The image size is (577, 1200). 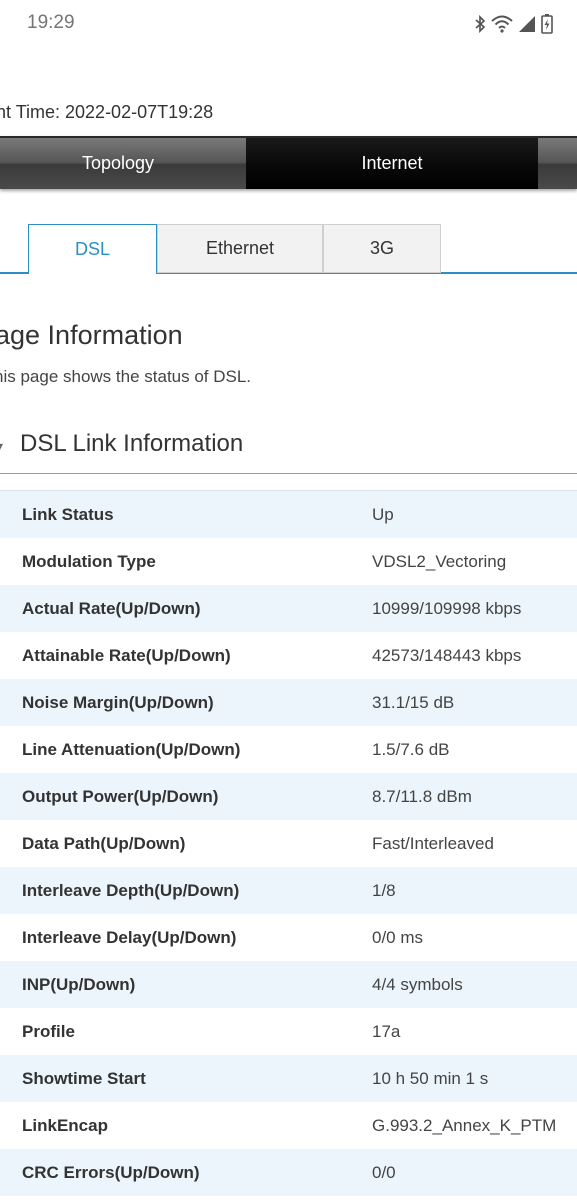 I want to click on table-row: Modulation Type VDSL2_Vectoring, so click(x=288, y=561).